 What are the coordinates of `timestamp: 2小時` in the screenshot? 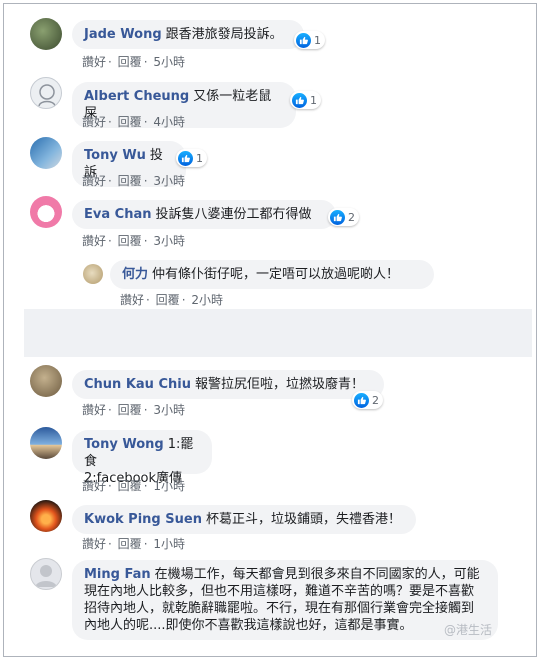 It's located at (207, 300).